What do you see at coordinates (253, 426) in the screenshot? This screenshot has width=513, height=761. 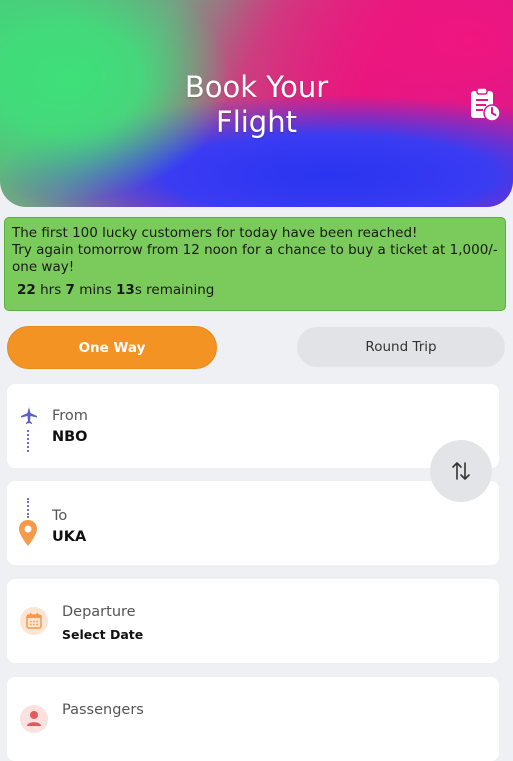 I see `from-field: From NBO` at bounding box center [253, 426].